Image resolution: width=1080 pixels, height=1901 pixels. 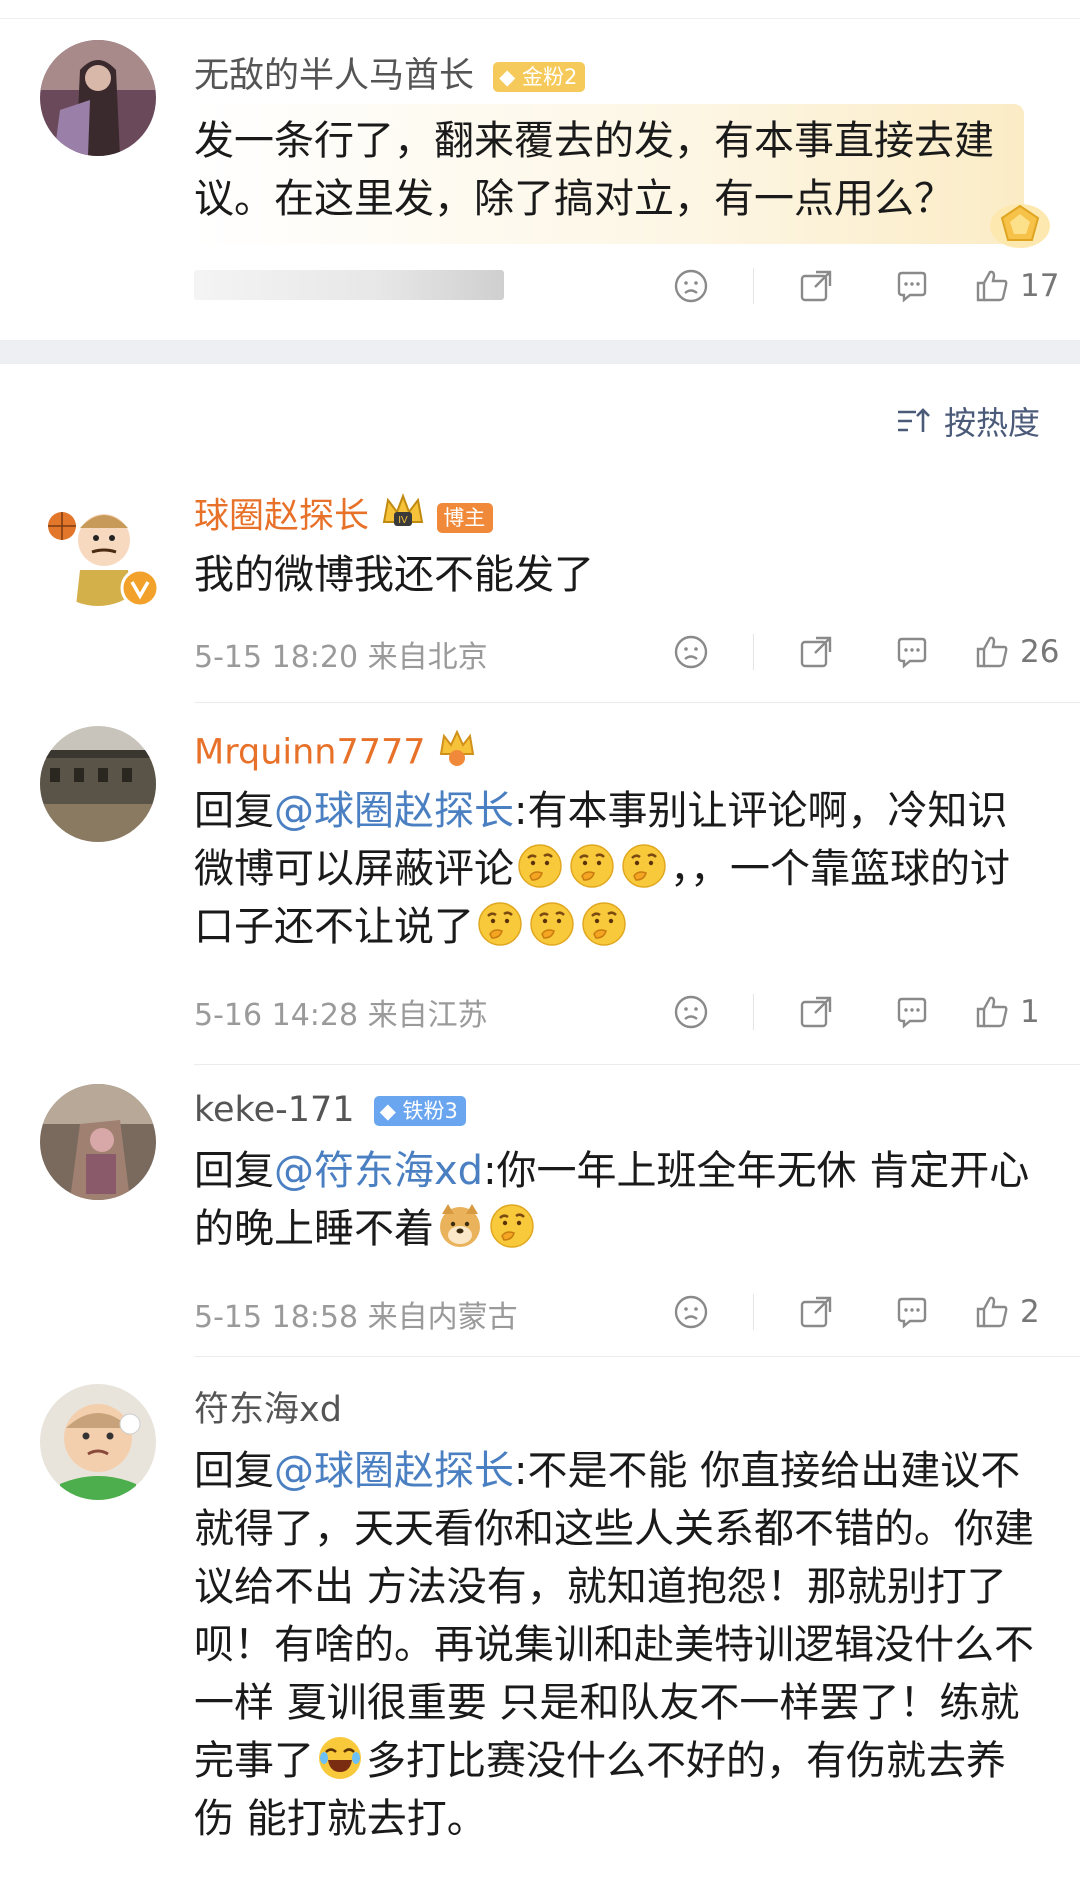 I want to click on action-bar: 26, so click(x=851, y=652).